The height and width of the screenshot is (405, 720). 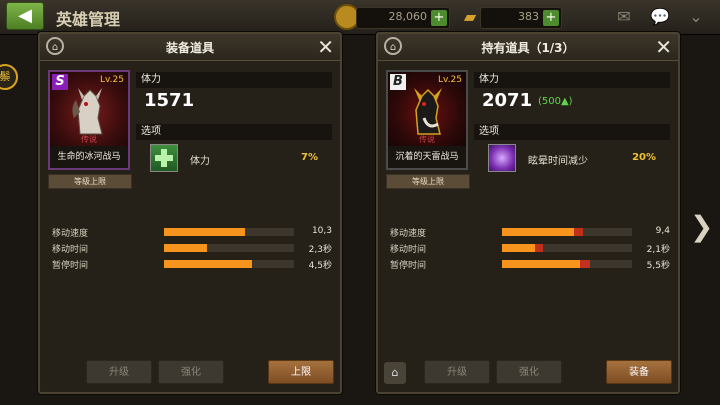 I want to click on stat-bar-row: 移动时间 2,1秒, so click(x=531, y=249).